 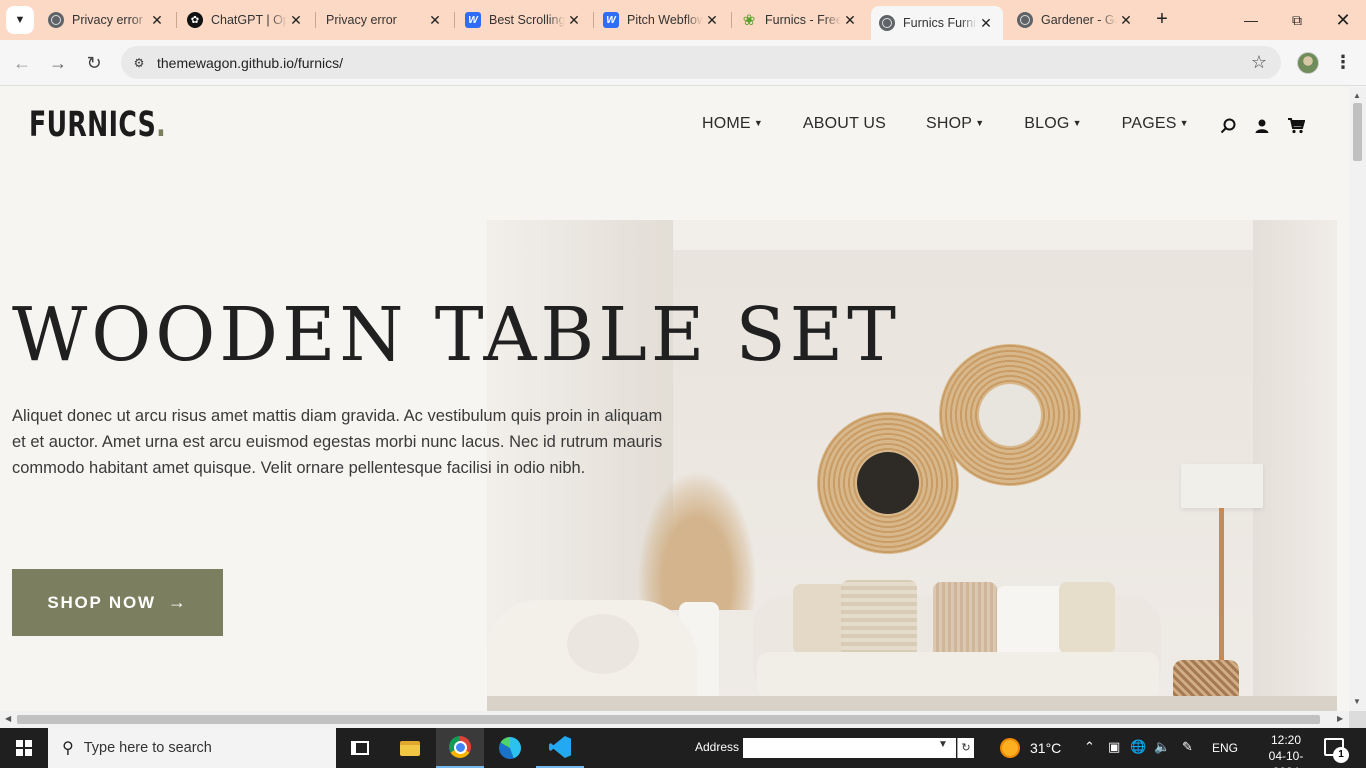 I want to click on clock-time: 12:20, so click(x=1286, y=740).